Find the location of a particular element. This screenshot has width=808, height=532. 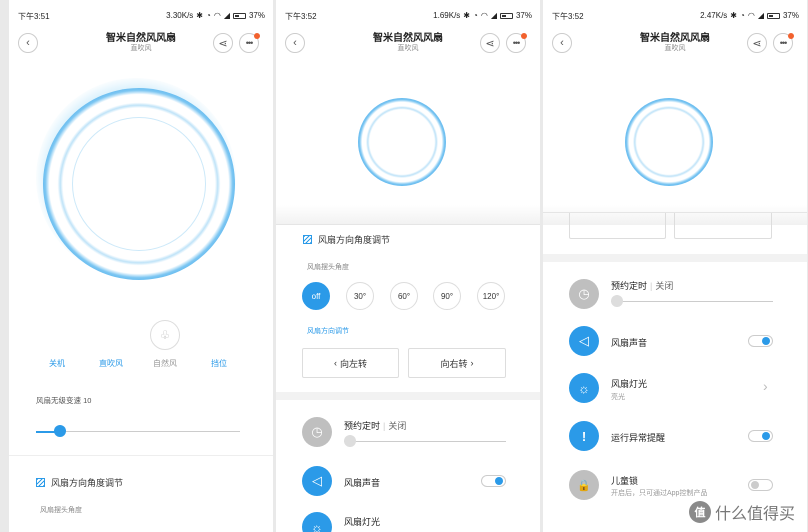

page-title: 智米自然风风扇 is located at coordinates (675, 38).